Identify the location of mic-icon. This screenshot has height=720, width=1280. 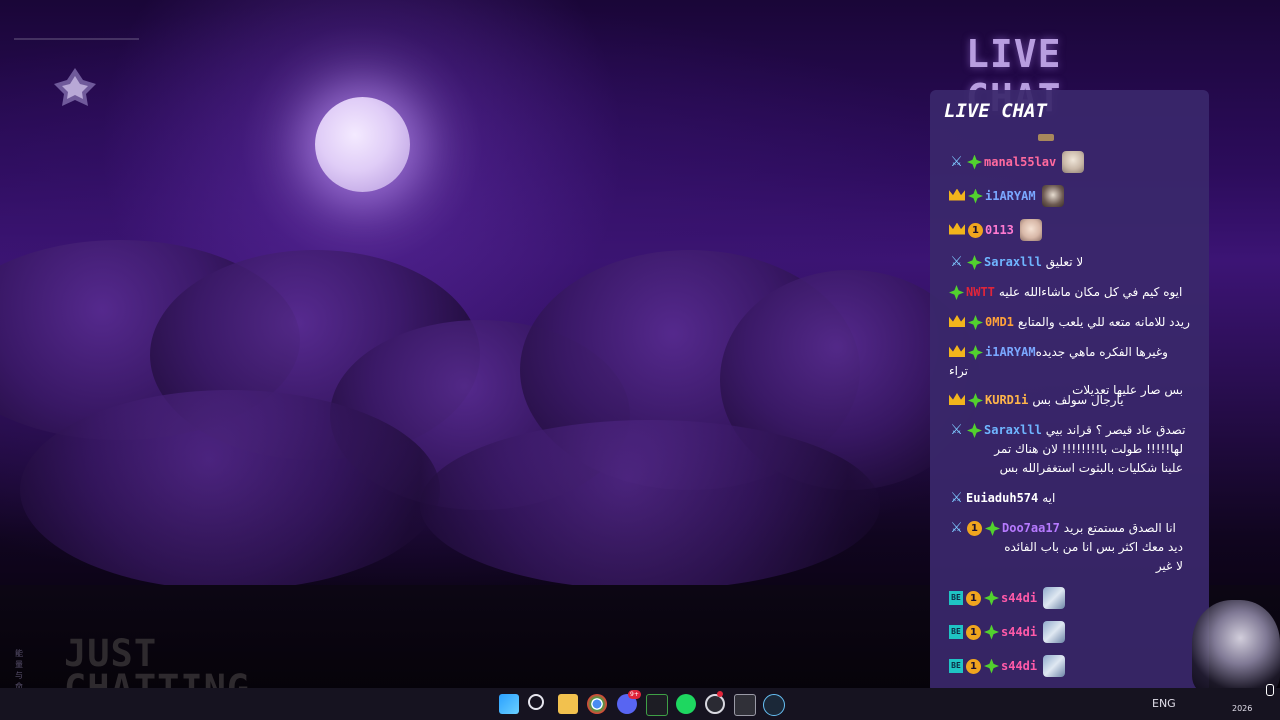
(1270, 690).